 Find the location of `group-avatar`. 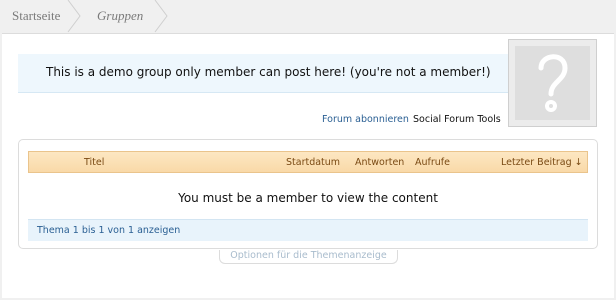

group-avatar is located at coordinates (552, 83).